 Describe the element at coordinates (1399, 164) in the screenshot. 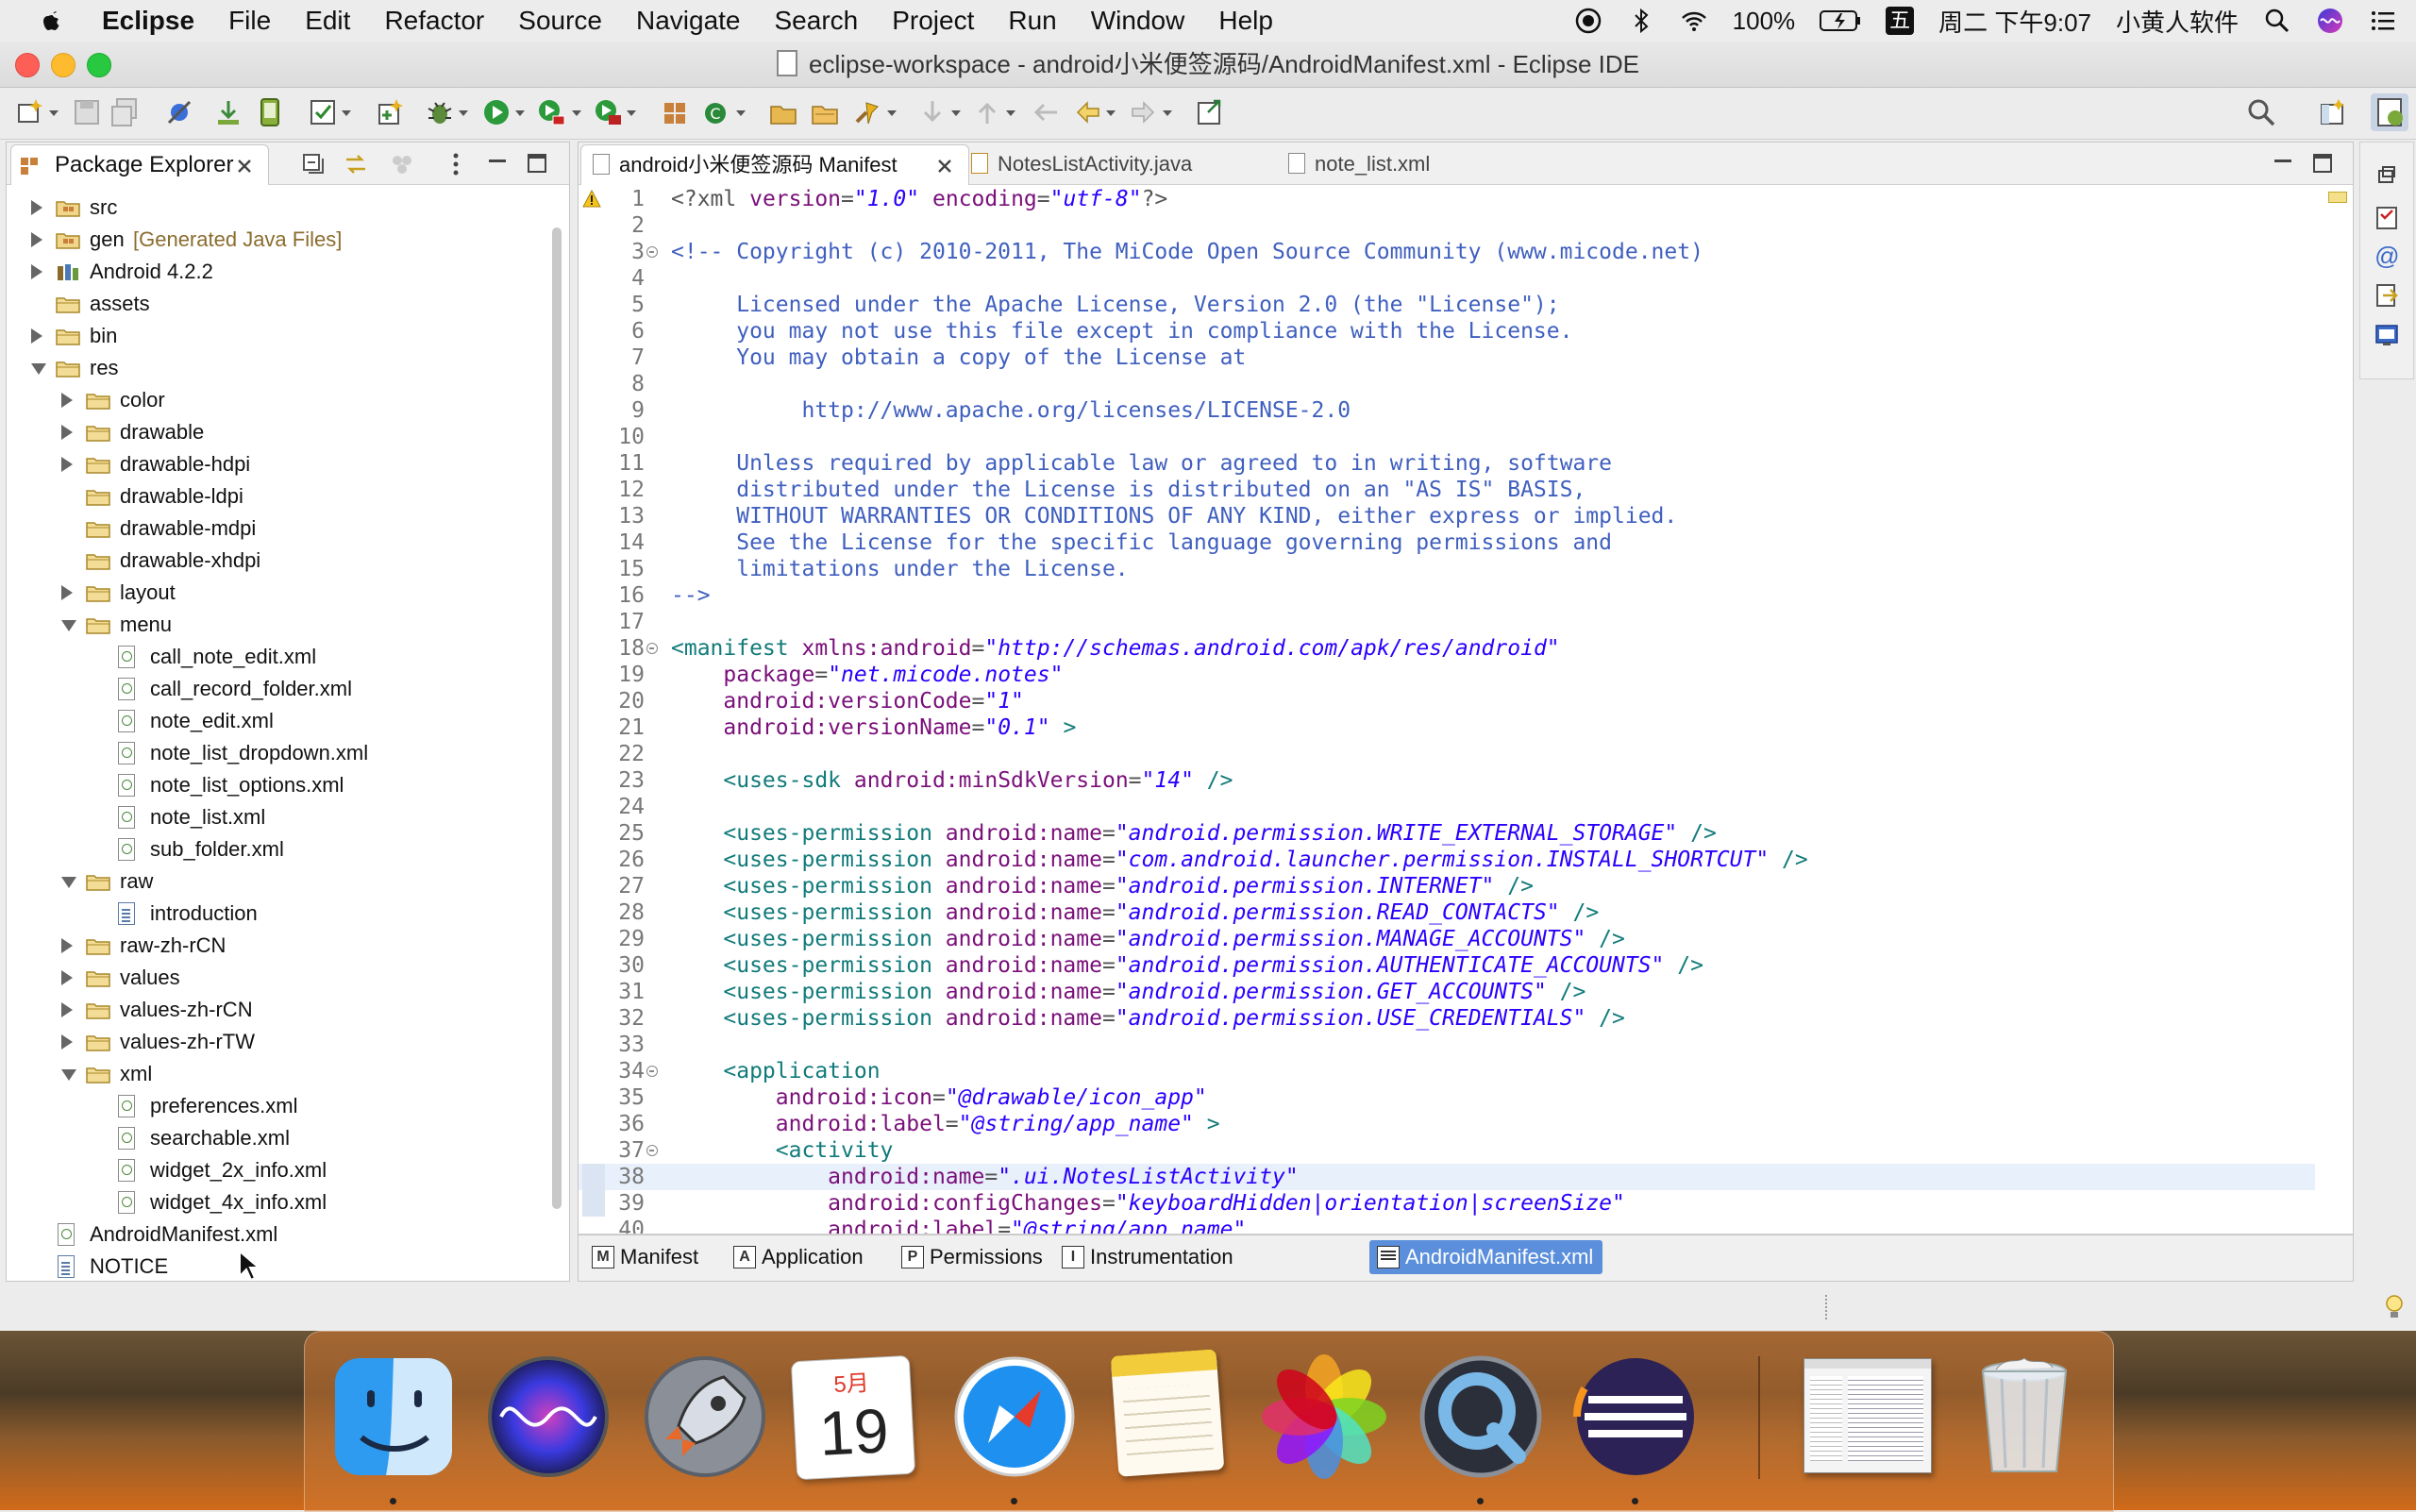

I see `editor-tab-note-list-xml: note_list.xml` at that location.